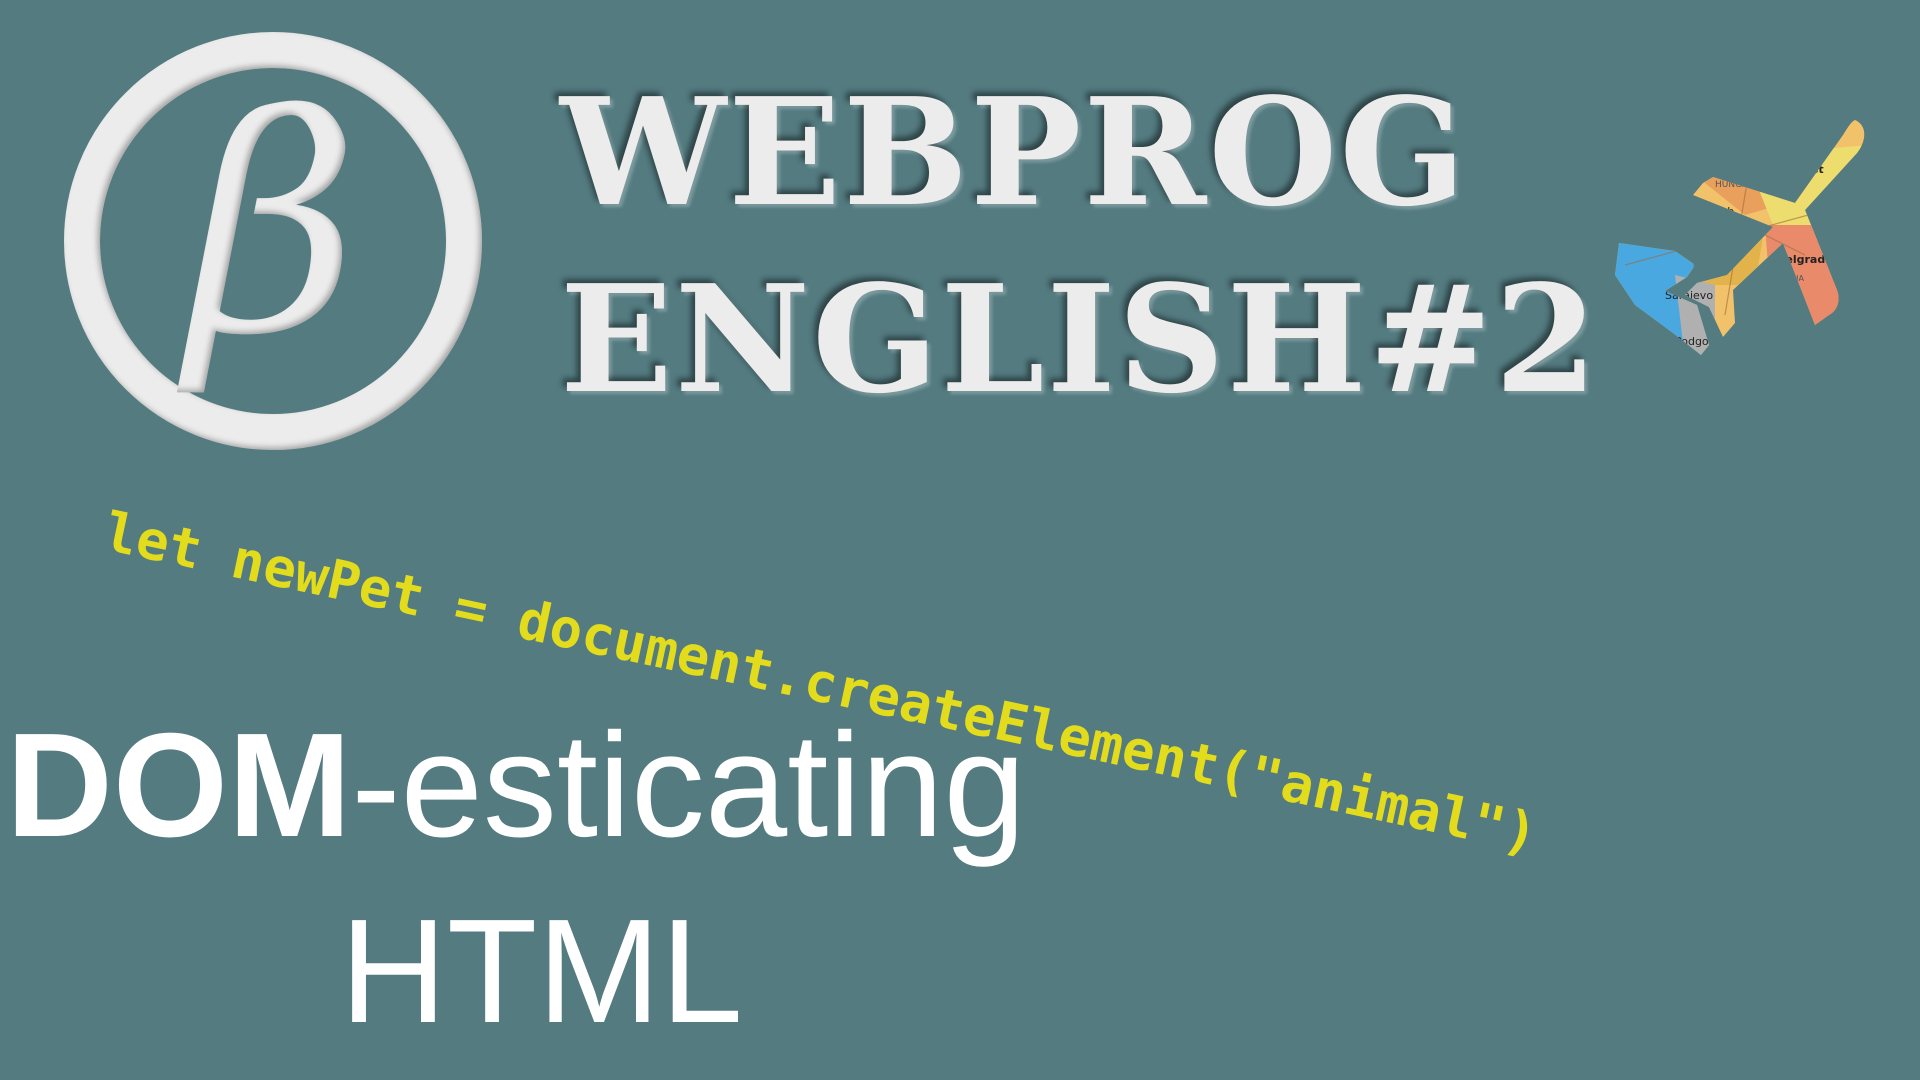  I want to click on map-label-podgorica: Podgorica, so click(1702, 341).